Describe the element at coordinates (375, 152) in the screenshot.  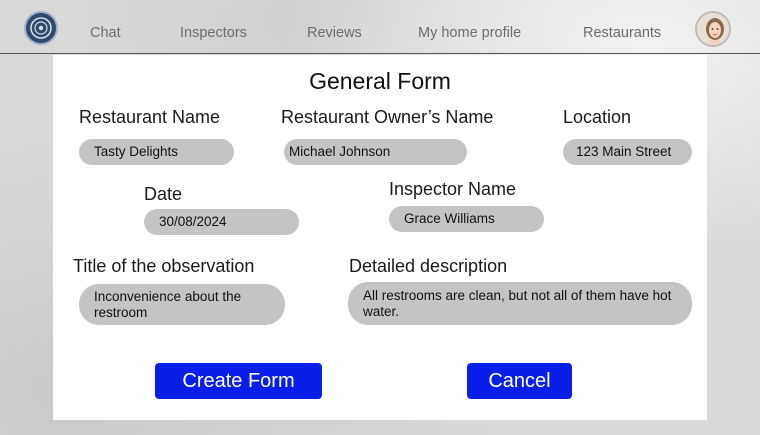
I see `owner-name-field: Michael Johnson` at that location.